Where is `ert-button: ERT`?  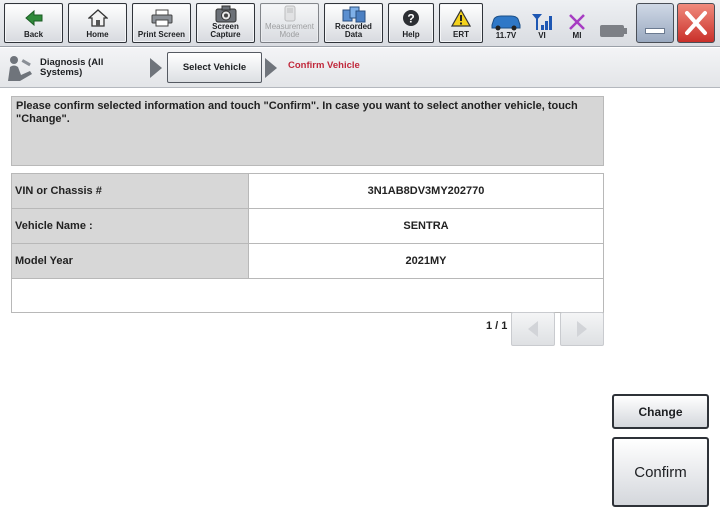
ert-button: ERT is located at coordinates (461, 23).